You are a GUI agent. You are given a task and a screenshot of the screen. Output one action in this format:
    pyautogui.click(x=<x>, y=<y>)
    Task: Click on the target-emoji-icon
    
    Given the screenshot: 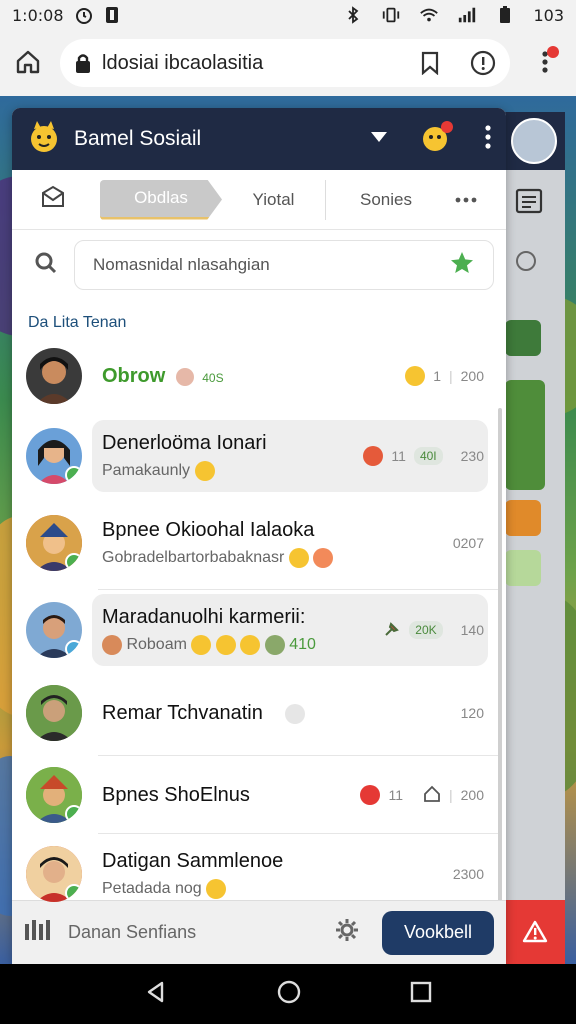 What is the action you would take?
    pyautogui.click(x=370, y=795)
    